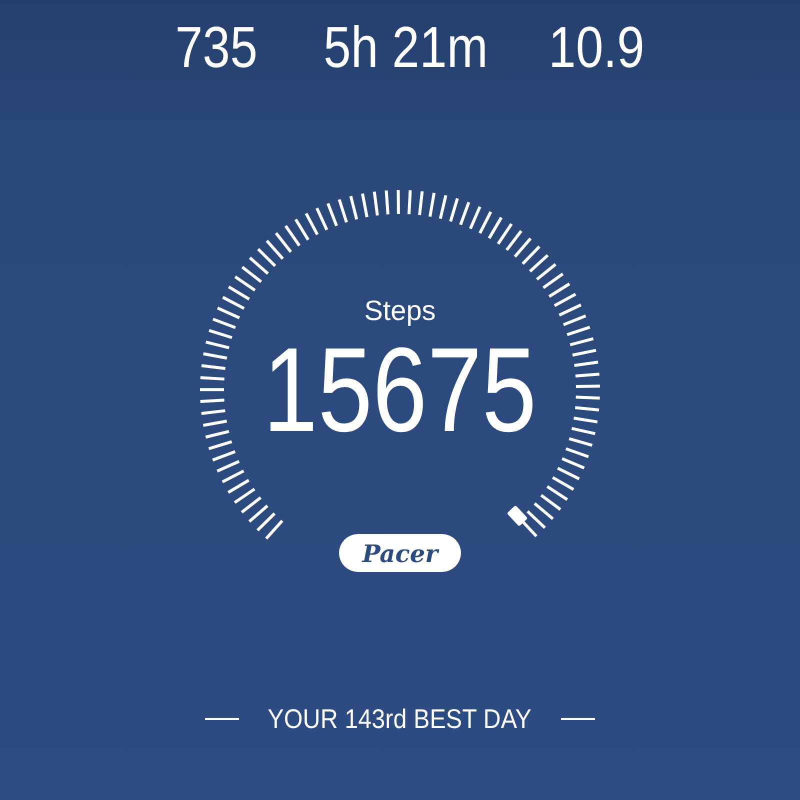  I want to click on best-day-text: YOUR 143rd BEST DAY, so click(400, 719).